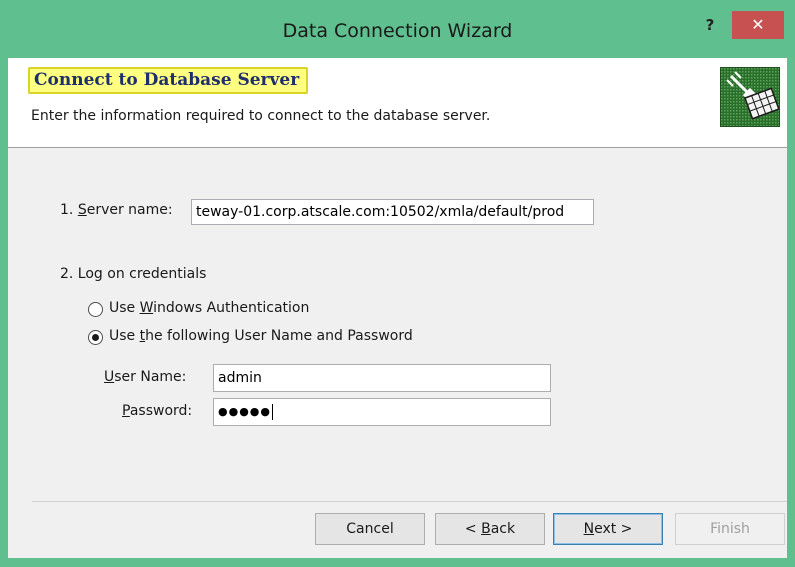 This screenshot has width=795, height=567. Describe the element at coordinates (133, 274) in the screenshot. I see `credentials-label: 2. Log on credentials` at that location.